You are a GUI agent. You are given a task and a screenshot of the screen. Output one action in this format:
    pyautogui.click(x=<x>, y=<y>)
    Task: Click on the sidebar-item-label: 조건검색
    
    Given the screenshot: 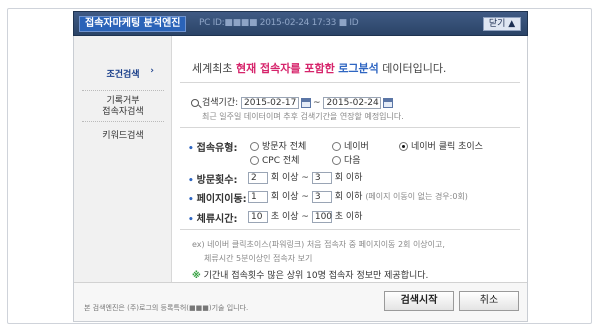 What is the action you would take?
    pyautogui.click(x=123, y=75)
    